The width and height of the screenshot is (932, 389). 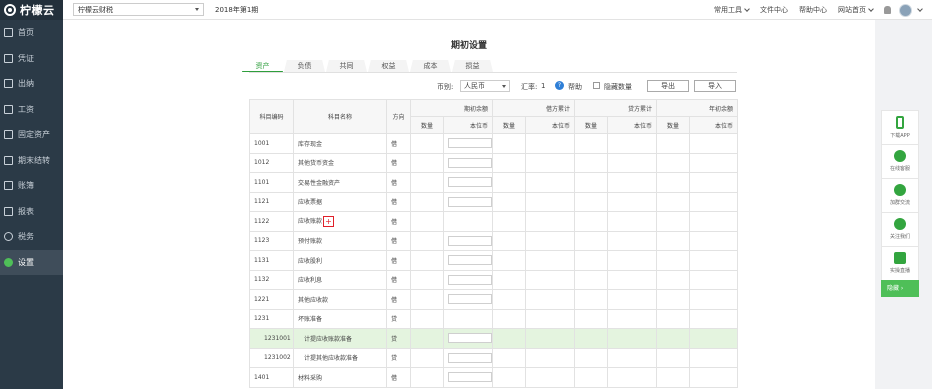 I want to click on download-app-button: 下载APP, so click(x=900, y=127).